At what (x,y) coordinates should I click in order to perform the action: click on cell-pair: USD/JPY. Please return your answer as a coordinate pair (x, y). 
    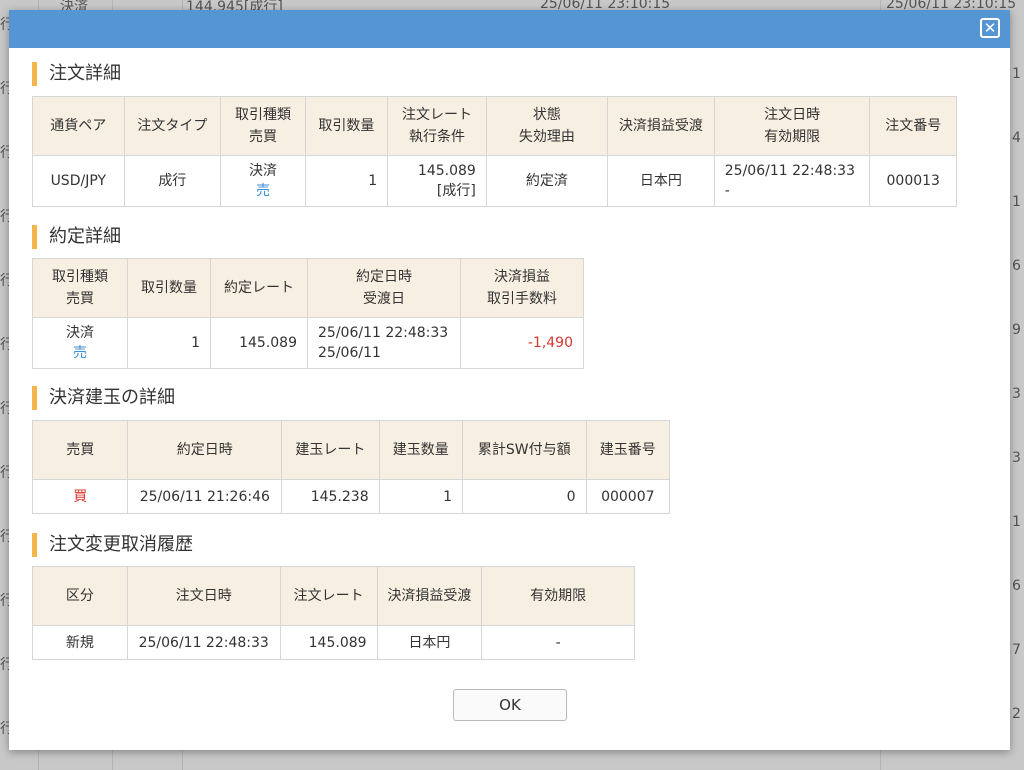
    Looking at the image, I should click on (78, 181).